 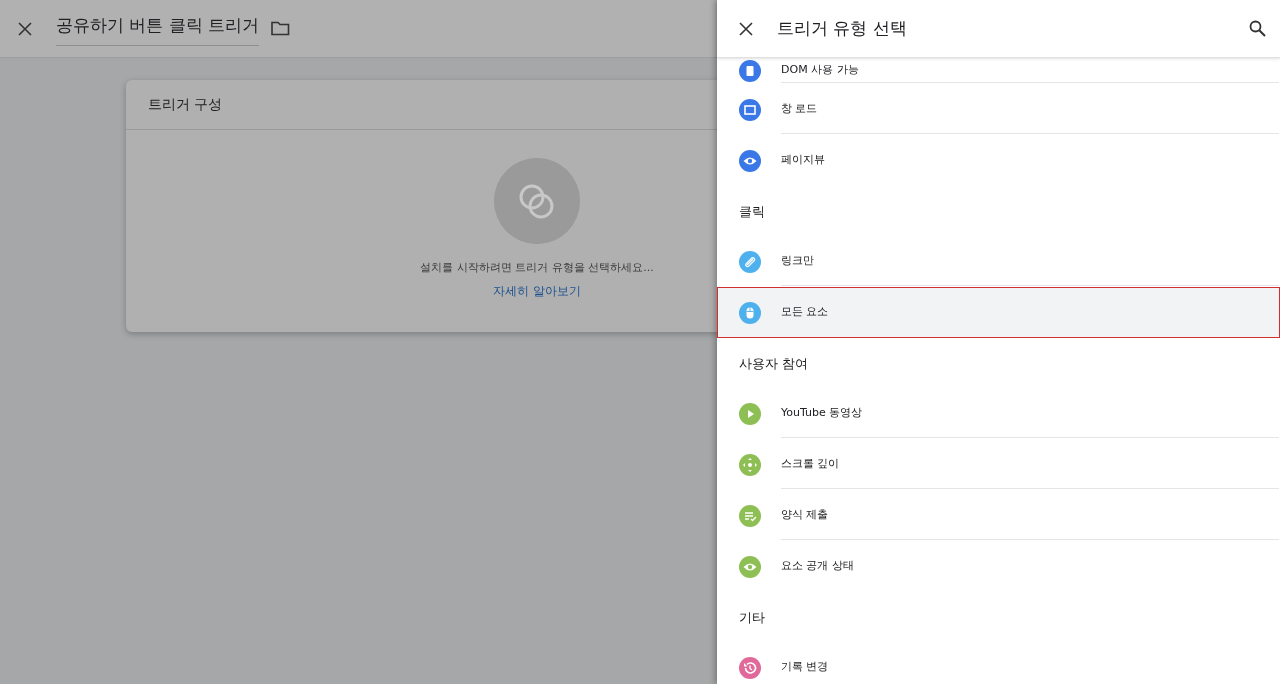 I want to click on card-title: 트리거 구성, so click(x=185, y=104).